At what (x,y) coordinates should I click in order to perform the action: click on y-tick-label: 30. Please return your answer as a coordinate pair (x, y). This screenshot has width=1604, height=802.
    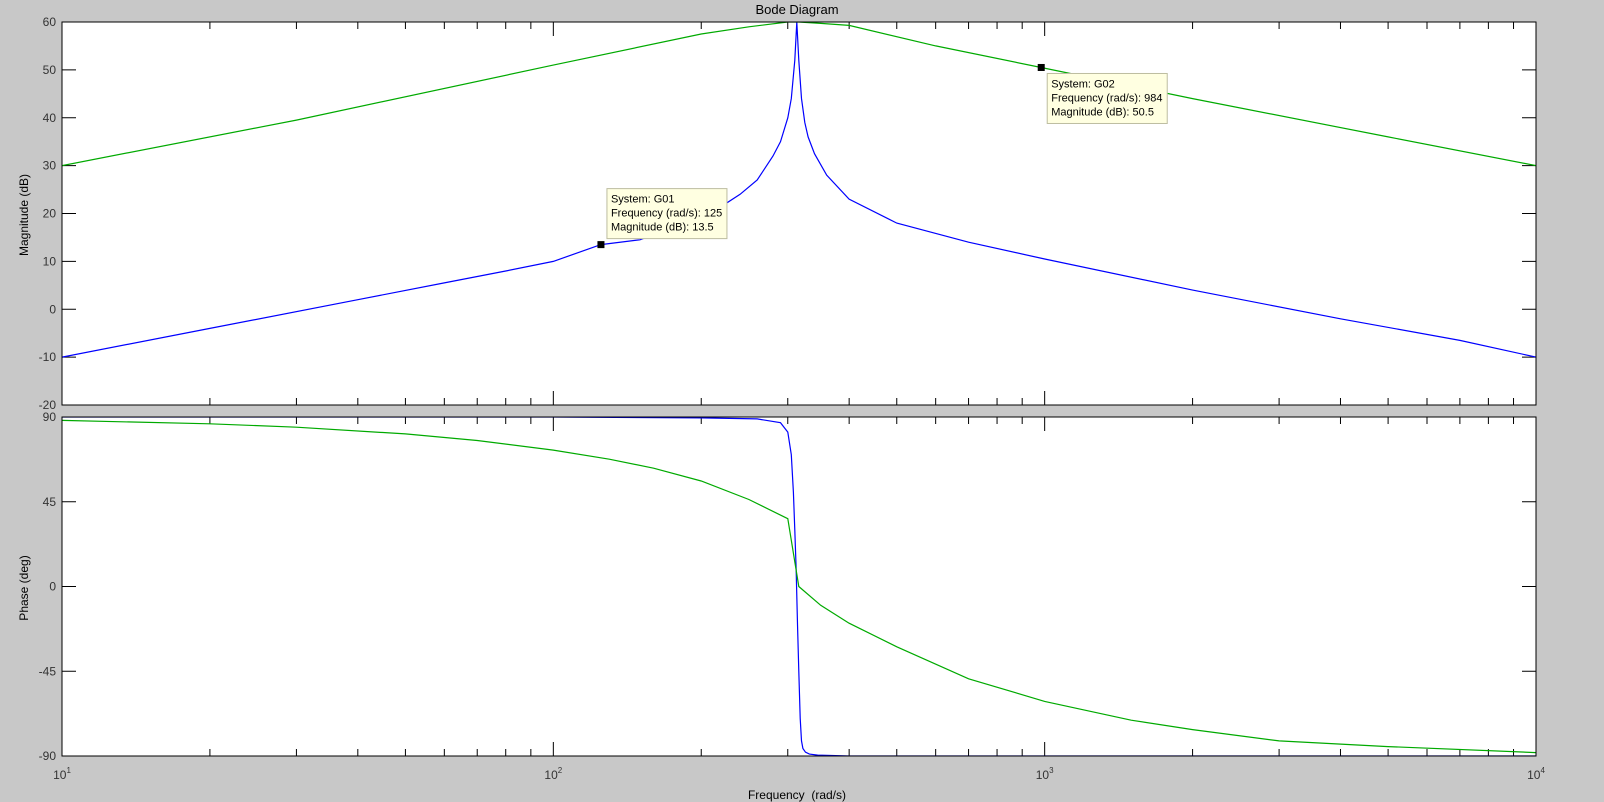
    Looking at the image, I should click on (50, 166).